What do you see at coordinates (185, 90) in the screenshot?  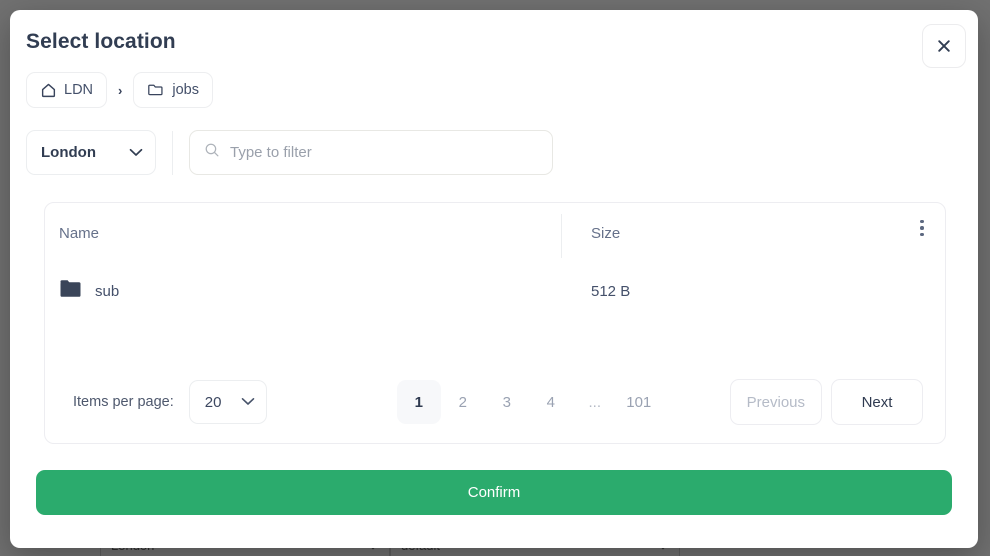 I see `breadcrumb-label: jobs` at bounding box center [185, 90].